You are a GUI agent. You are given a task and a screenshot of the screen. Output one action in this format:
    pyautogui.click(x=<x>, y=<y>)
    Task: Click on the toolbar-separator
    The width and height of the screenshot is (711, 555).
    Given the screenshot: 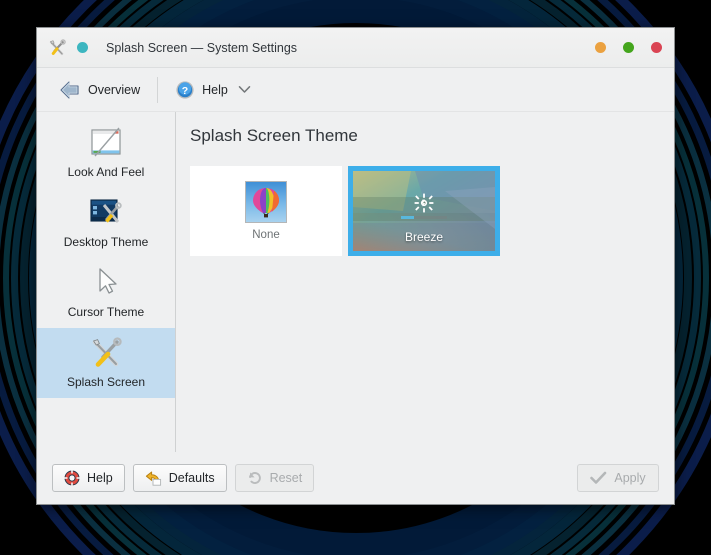 What is the action you would take?
    pyautogui.click(x=158, y=89)
    